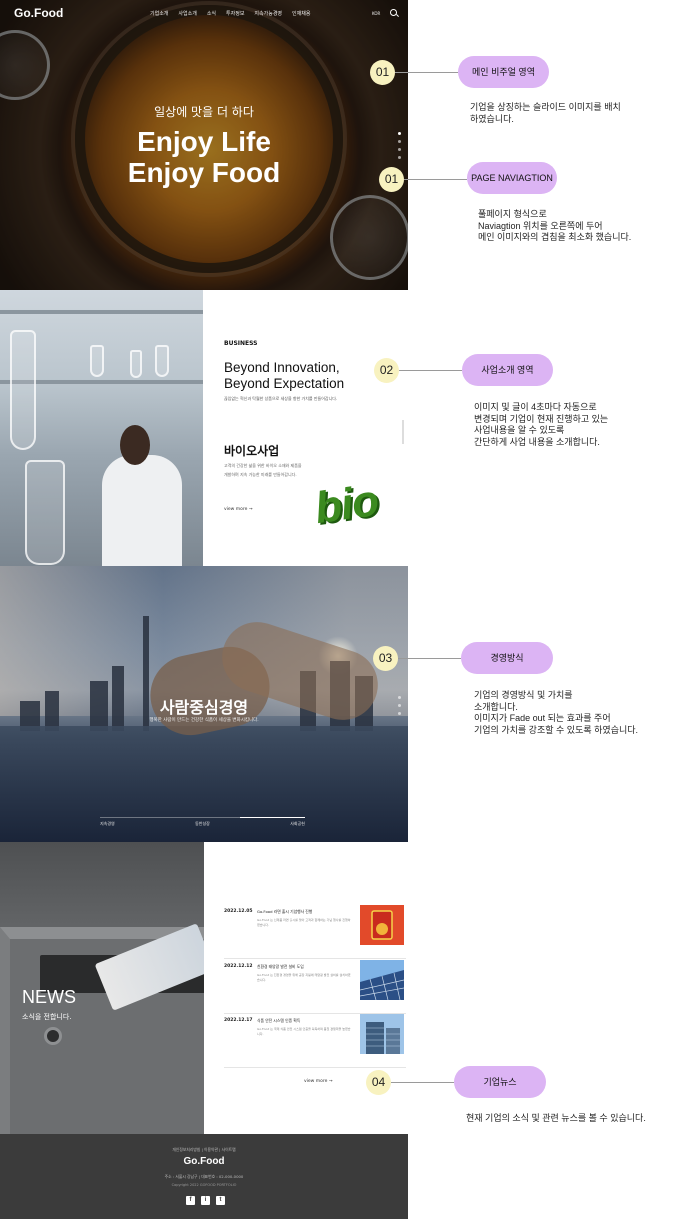 The image size is (700, 1219). What do you see at coordinates (204, 1161) in the screenshot?
I see `footer-logo: Go.Food` at bounding box center [204, 1161].